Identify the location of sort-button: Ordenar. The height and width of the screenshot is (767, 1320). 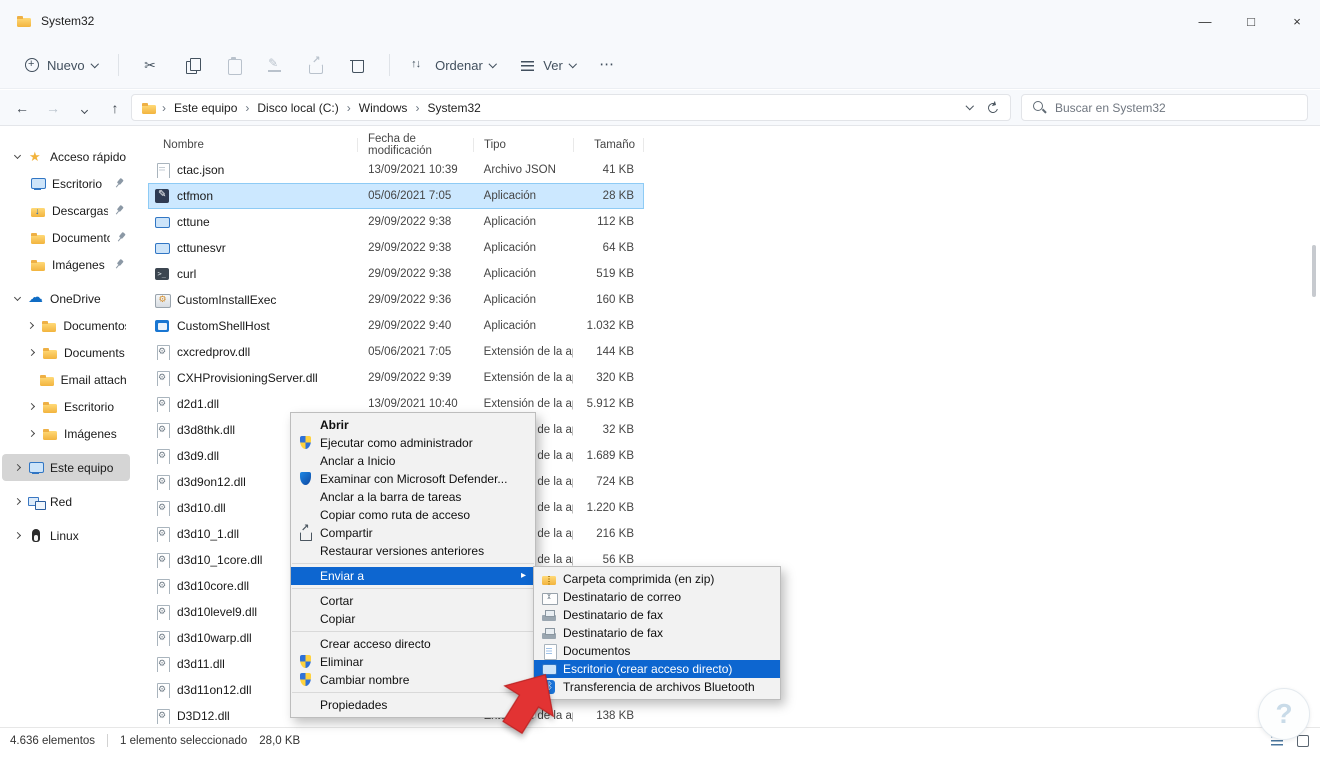
(453, 65).